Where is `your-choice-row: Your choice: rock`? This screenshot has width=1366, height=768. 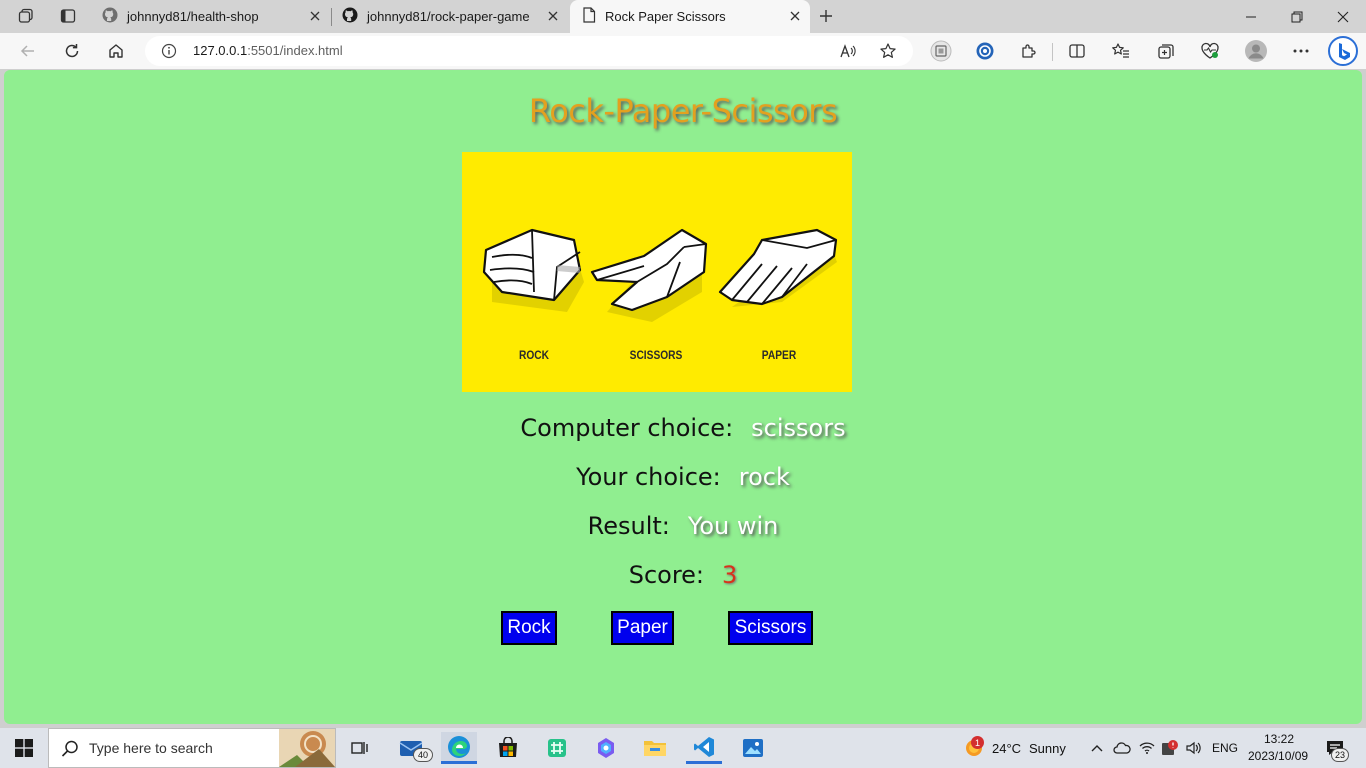 your-choice-row: Your choice: rock is located at coordinates (683, 477).